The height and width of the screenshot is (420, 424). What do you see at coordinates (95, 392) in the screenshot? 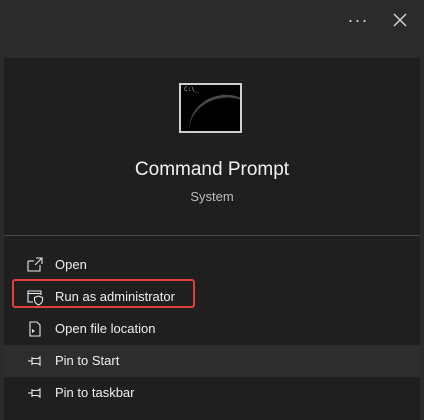
I see `menu-item-label: Pin to taskbar` at bounding box center [95, 392].